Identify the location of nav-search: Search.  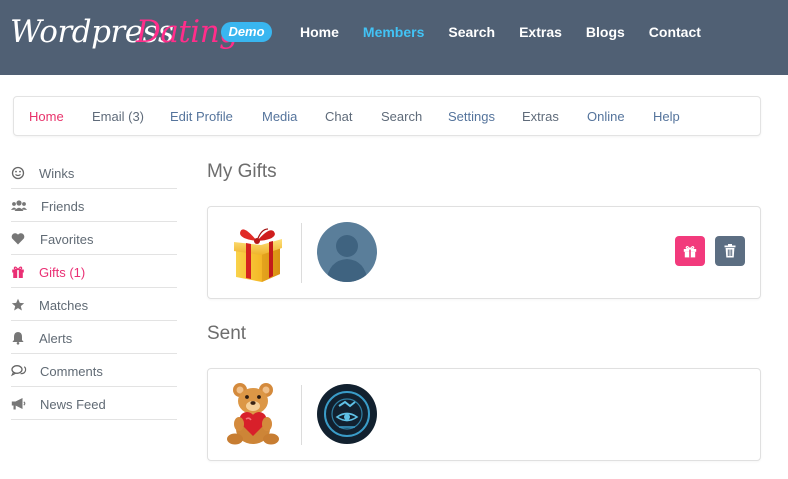
(471, 32).